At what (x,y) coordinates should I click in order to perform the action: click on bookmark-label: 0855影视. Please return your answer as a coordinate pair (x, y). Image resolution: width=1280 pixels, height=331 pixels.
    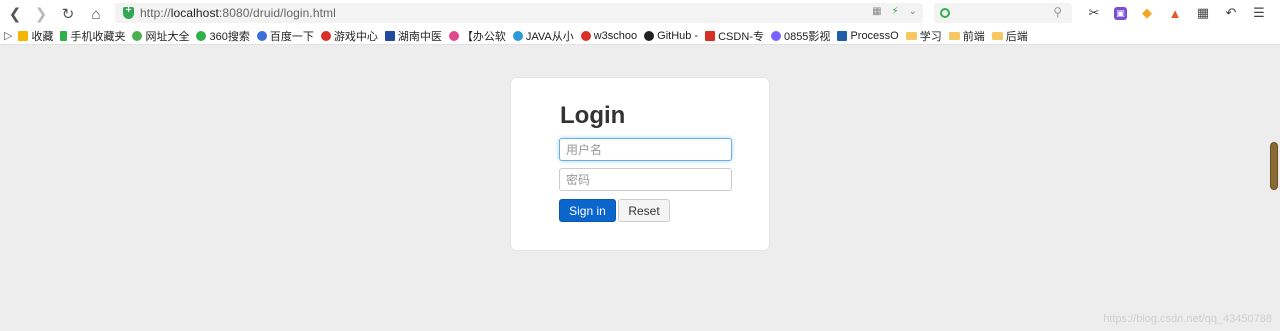
    Looking at the image, I should click on (807, 36).